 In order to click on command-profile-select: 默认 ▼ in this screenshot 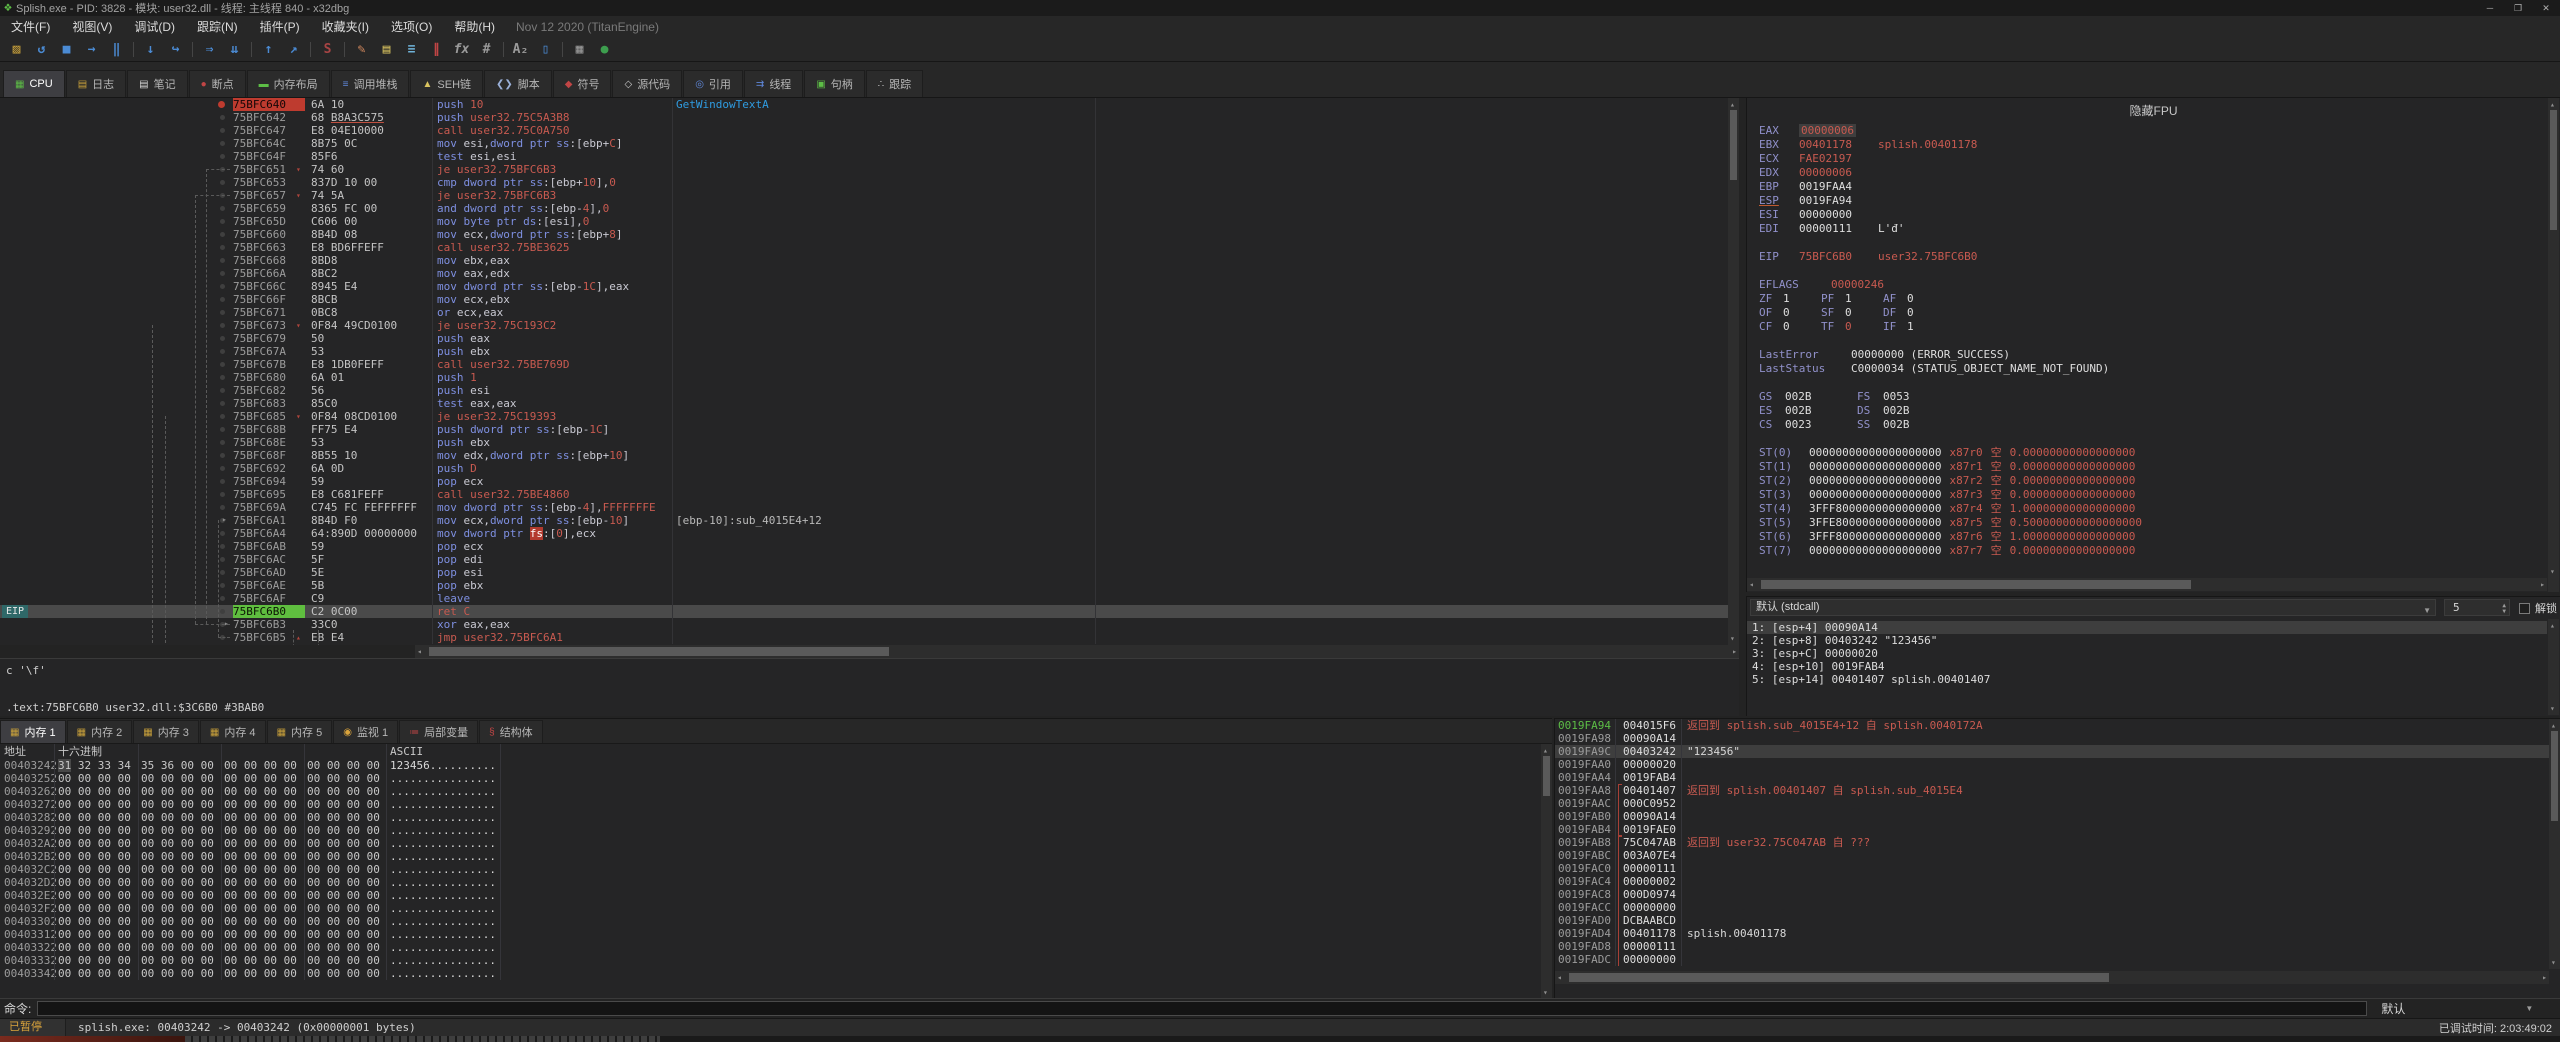, I will do `click(2461, 1008)`.